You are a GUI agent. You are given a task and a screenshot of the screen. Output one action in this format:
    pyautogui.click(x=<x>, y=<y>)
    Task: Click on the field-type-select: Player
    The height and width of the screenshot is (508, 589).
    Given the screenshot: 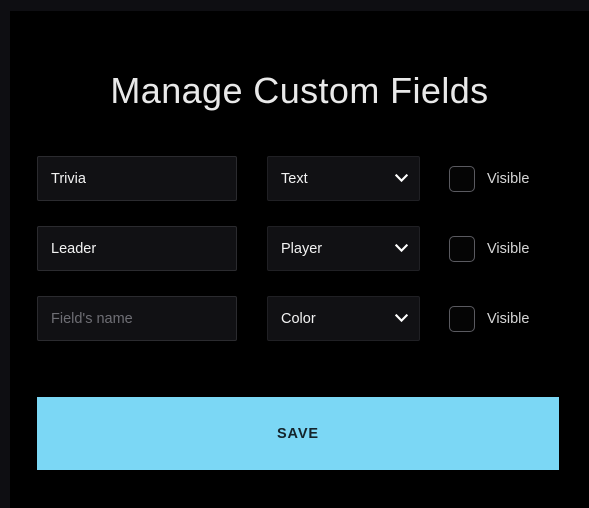 What is the action you would take?
    pyautogui.click(x=343, y=248)
    